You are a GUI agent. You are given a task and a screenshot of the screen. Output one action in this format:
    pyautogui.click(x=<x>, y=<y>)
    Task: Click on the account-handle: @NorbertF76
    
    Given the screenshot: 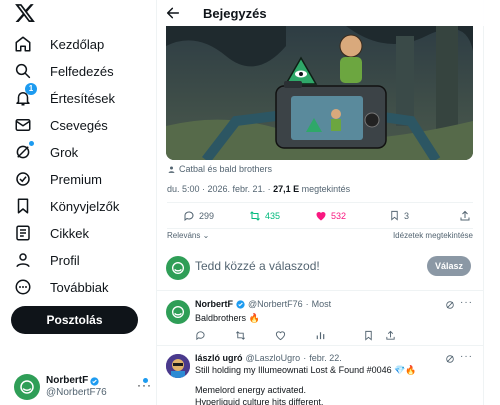 What is the action you would take?
    pyautogui.click(x=76, y=392)
    